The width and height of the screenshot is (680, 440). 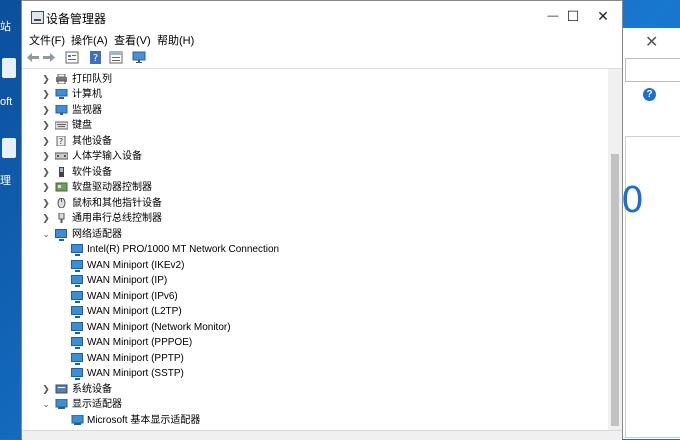 I want to click on tree-item-label: WAN Miniport (IKEv2), so click(x=136, y=265).